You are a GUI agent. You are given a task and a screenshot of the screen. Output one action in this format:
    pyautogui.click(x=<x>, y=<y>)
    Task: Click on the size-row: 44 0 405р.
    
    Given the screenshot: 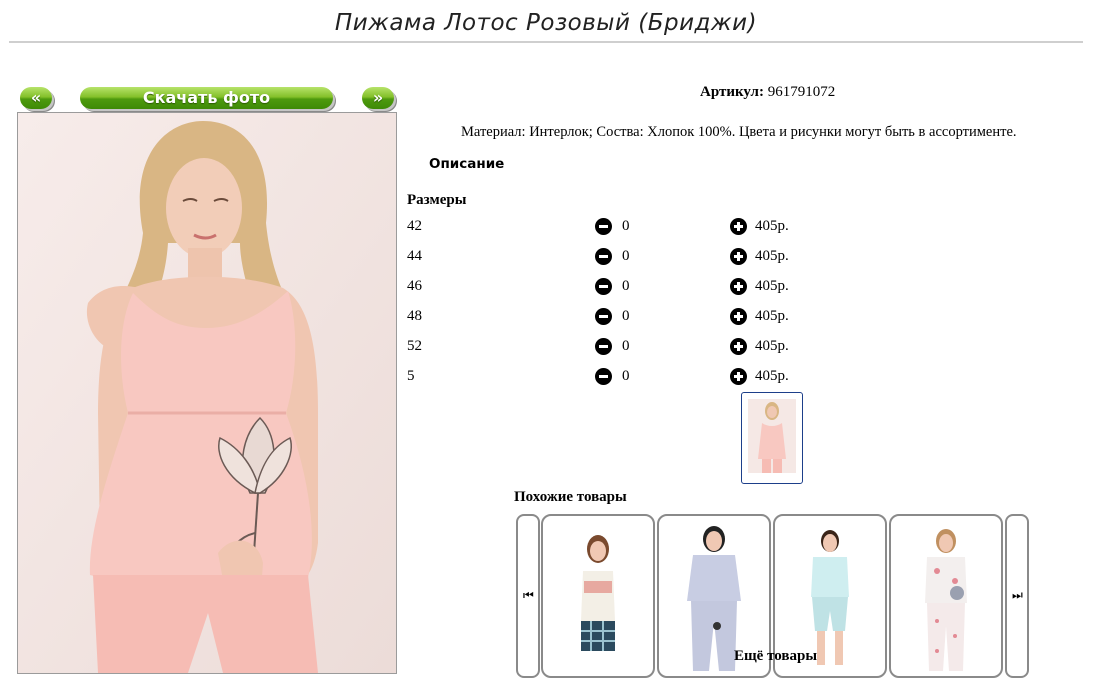 What is the action you would take?
    pyautogui.click(x=617, y=259)
    